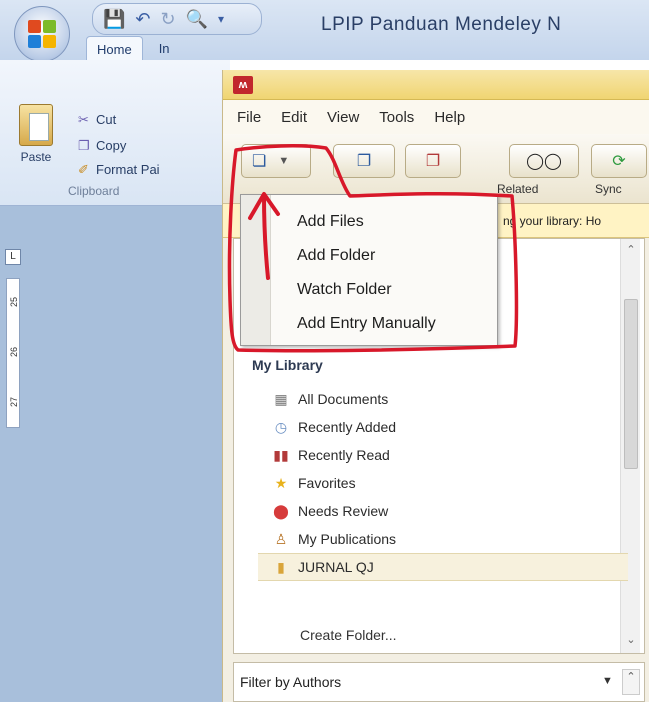 The image size is (649, 702). Describe the element at coordinates (344, 290) in the screenshot. I see `menu-item-watch-folder: Watch Folder` at that location.